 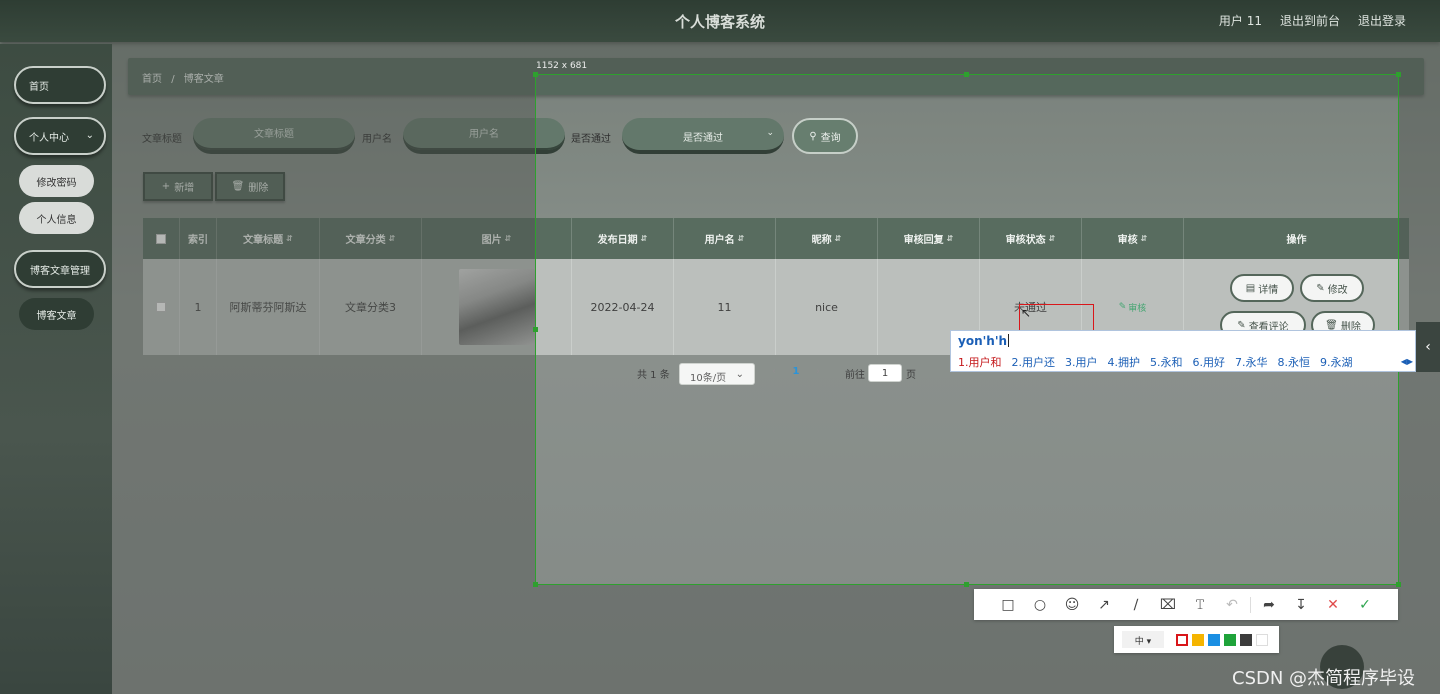 I want to click on cancel-icon: ✕, so click(x=1333, y=604).